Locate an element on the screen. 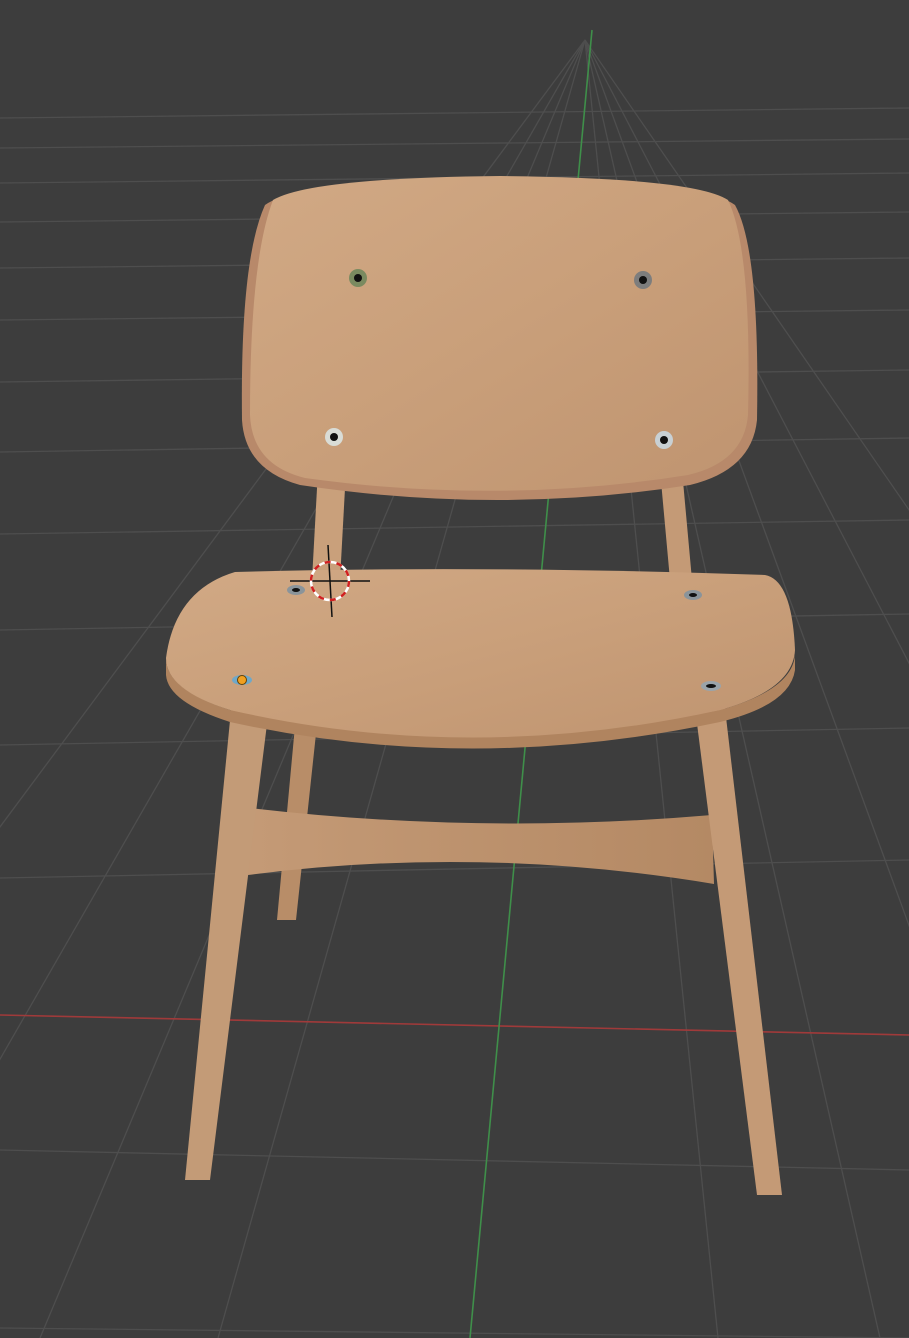  chair-front-leg-left is located at coordinates (227, 940).